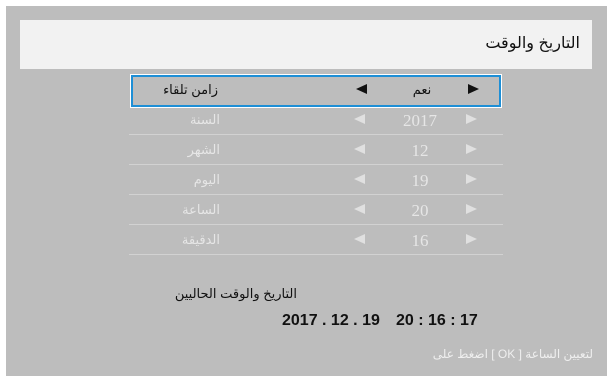  Describe the element at coordinates (190, 89) in the screenshot. I see `setting-label: زامن تلقاء` at that location.